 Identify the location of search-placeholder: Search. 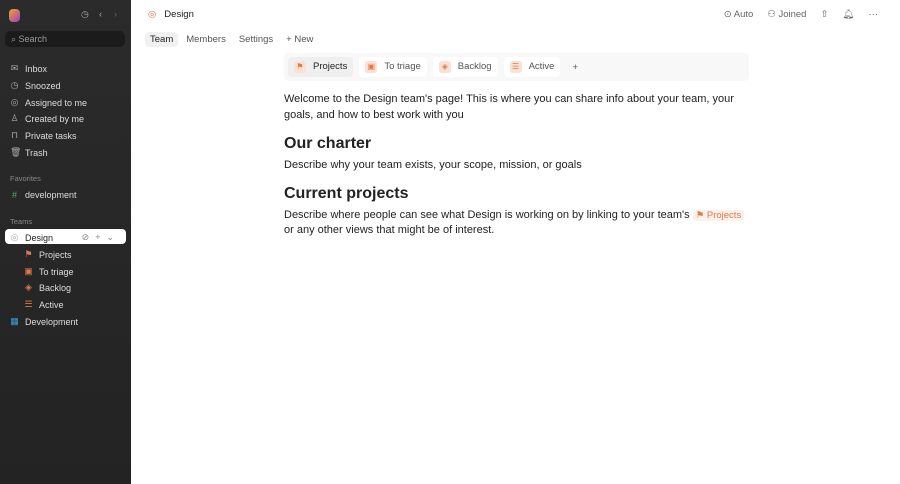
(33, 39).